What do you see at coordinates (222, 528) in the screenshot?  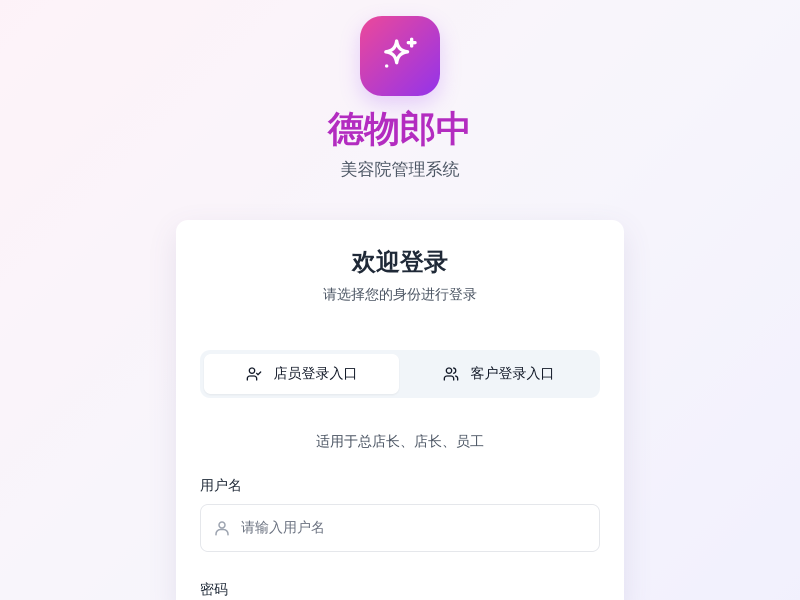 I see `user-icon` at bounding box center [222, 528].